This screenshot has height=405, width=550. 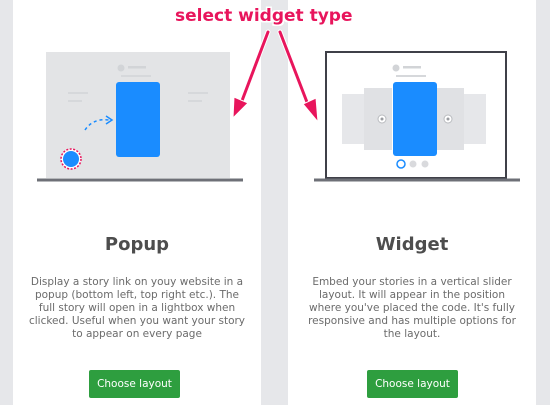 I want to click on card-title: Widget, so click(x=412, y=244).